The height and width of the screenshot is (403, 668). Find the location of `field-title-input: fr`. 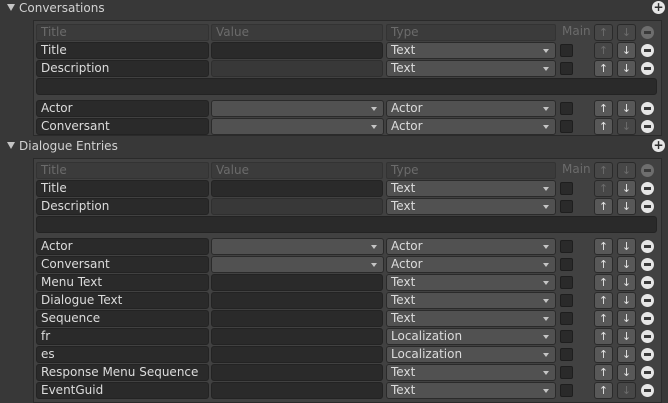

field-title-input: fr is located at coordinates (122, 336).